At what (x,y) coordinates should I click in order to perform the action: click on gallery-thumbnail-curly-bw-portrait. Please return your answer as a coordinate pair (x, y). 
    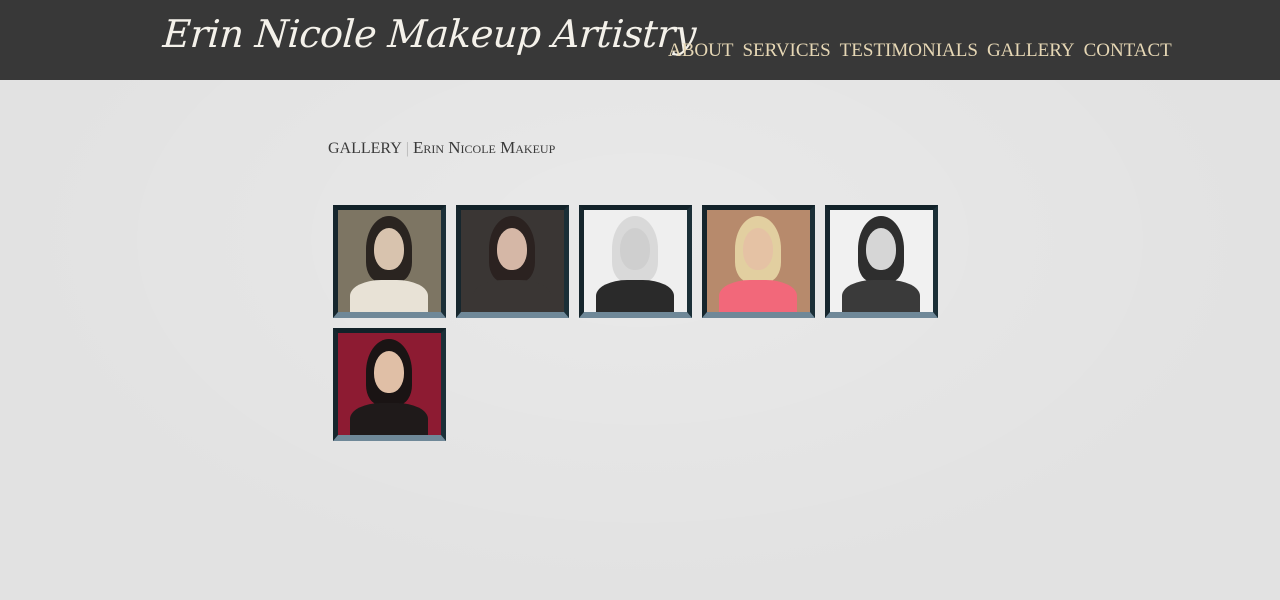
    Looking at the image, I should click on (881, 261).